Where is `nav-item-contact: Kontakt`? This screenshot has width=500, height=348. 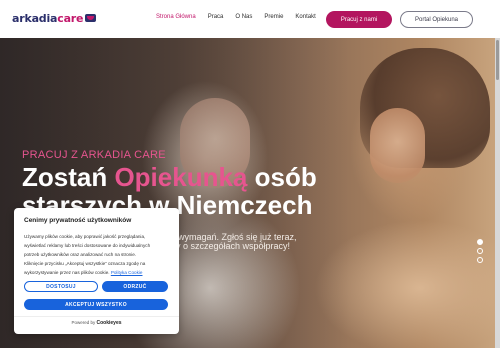
nav-item-contact: Kontakt is located at coordinates (305, 17).